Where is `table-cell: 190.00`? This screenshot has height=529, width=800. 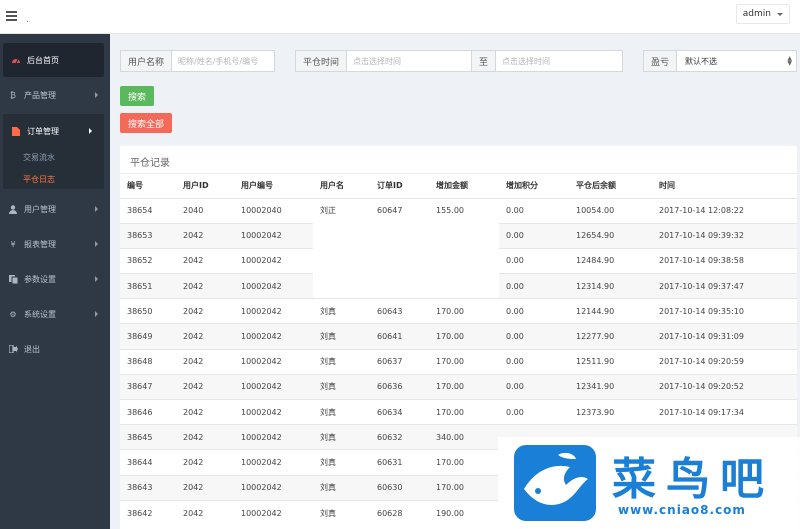
table-cell: 190.00 is located at coordinates (464, 512).